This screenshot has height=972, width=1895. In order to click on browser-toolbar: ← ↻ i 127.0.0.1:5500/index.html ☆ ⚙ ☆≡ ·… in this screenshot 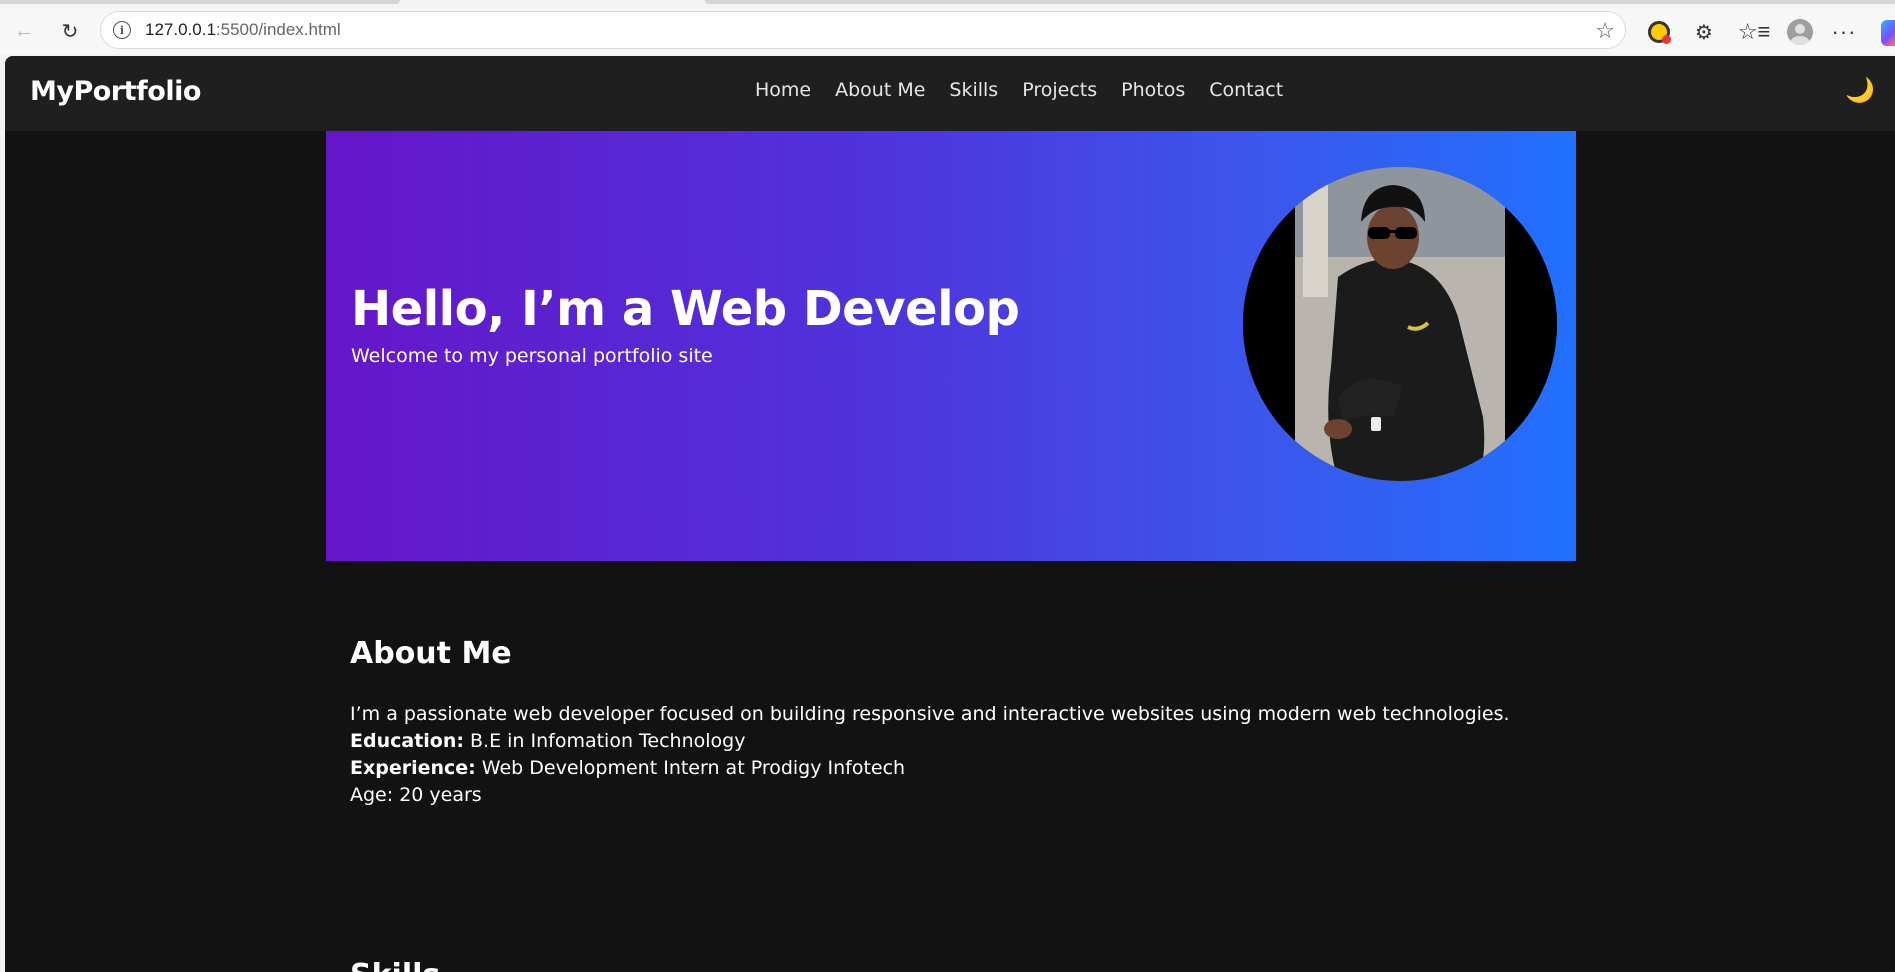, I will do `click(947, 31)`.